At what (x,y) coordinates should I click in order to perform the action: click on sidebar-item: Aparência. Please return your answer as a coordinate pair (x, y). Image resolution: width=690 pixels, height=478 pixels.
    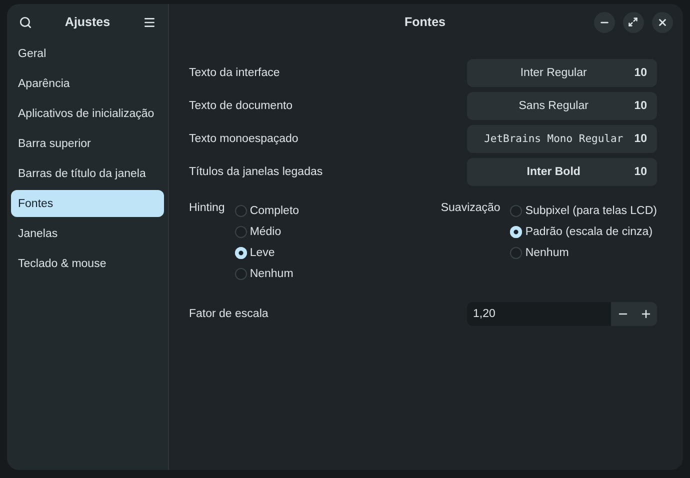
    Looking at the image, I should click on (87, 83).